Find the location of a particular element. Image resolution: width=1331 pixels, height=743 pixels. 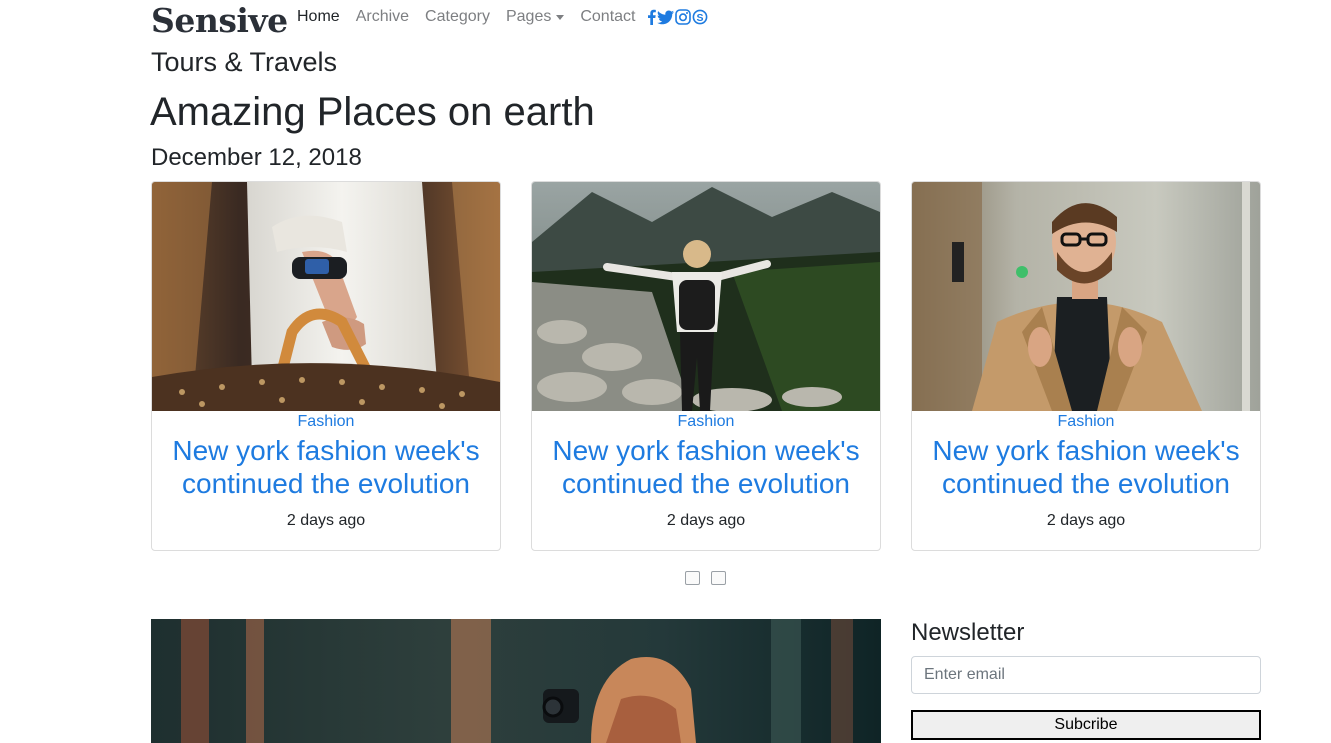

post-date: December 12, 2018 is located at coordinates (256, 157).